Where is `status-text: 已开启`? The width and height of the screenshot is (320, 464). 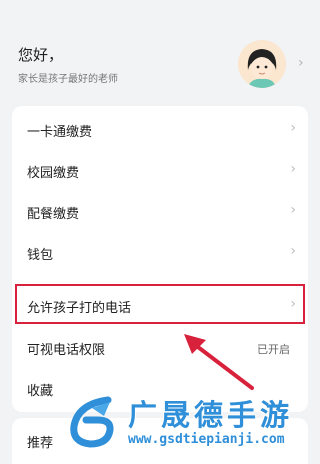 status-text: 已开启 is located at coordinates (273, 349).